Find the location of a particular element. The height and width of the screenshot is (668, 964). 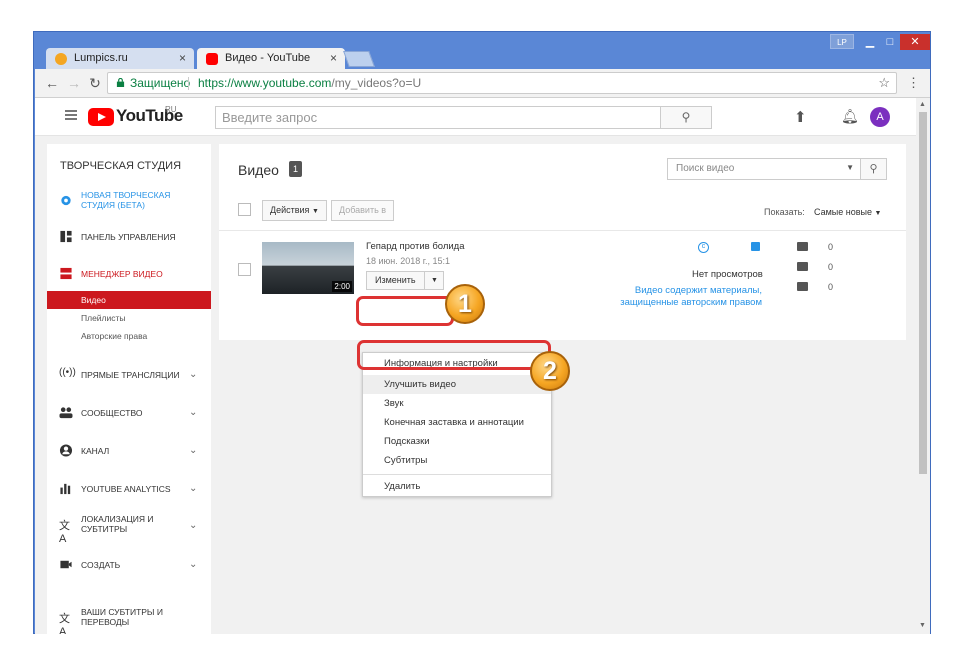

menu-item-enhance-video: Улучшить видео is located at coordinates (457, 384).